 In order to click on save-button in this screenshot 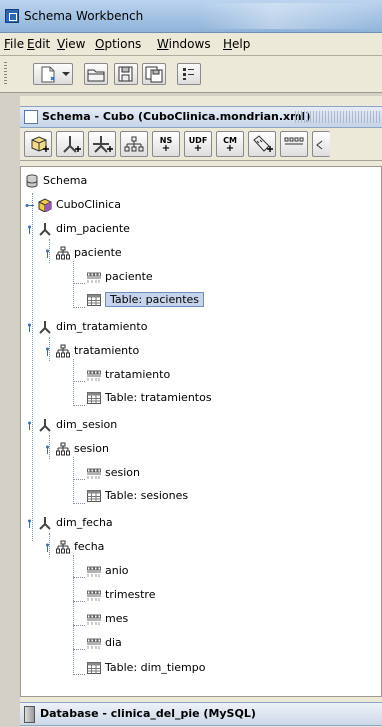, I will do `click(126, 74)`.